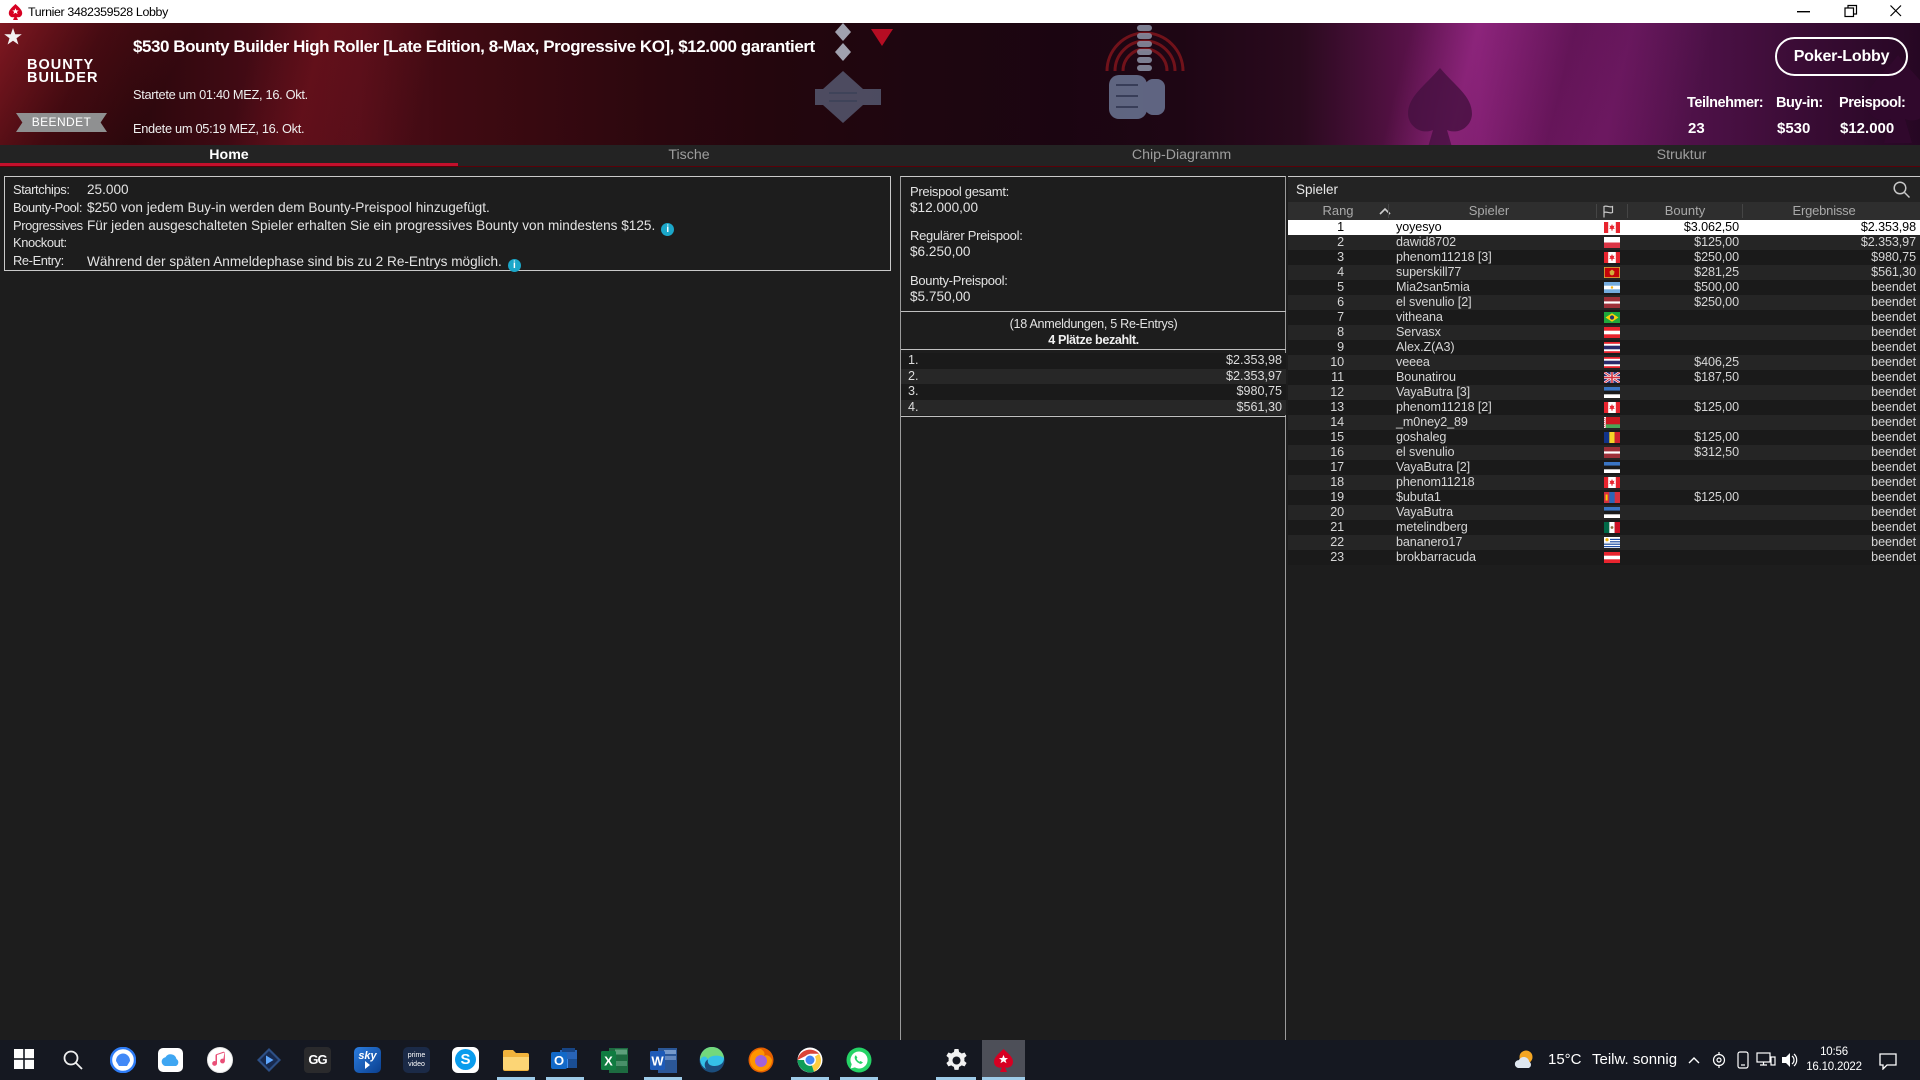  Describe the element at coordinates (657, 1061) in the screenshot. I see `svg-text: W` at that location.